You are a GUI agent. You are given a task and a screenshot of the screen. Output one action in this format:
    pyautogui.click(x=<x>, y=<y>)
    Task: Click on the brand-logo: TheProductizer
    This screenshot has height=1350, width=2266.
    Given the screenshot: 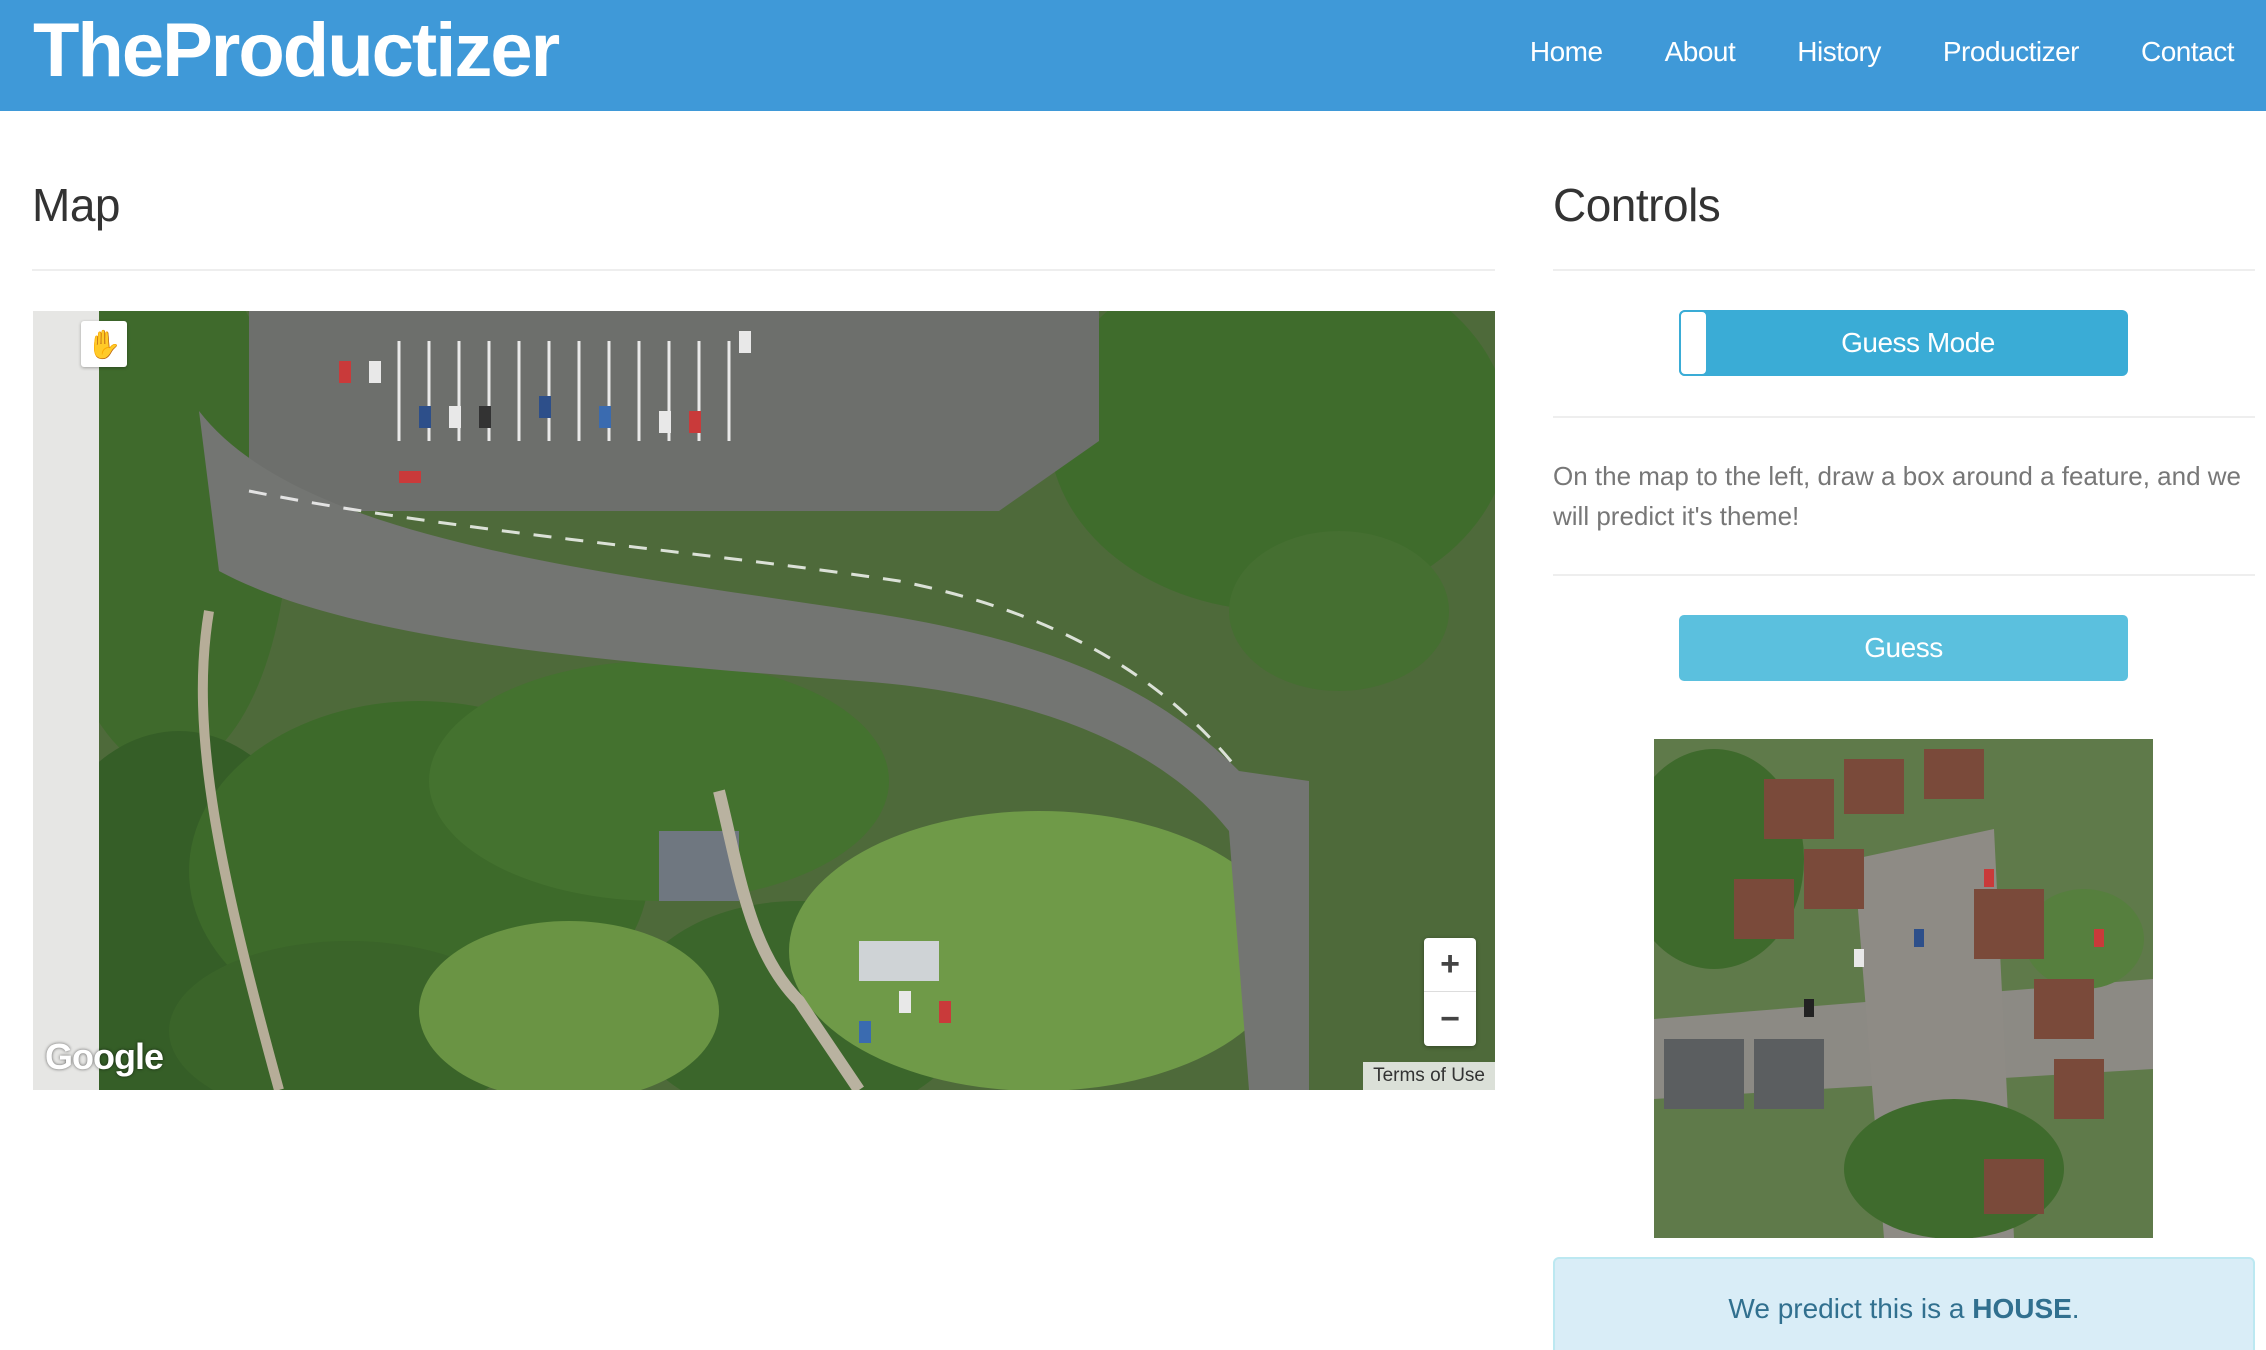 What is the action you would take?
    pyautogui.click(x=296, y=51)
    